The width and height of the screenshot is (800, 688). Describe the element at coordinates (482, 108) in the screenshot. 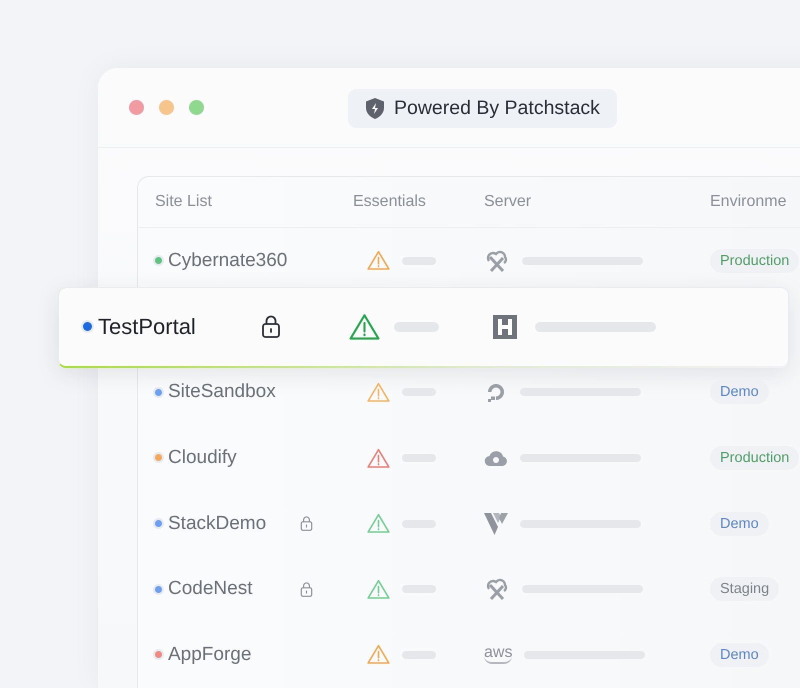

I see `powered-by-badge: Powered By Patchstack` at that location.